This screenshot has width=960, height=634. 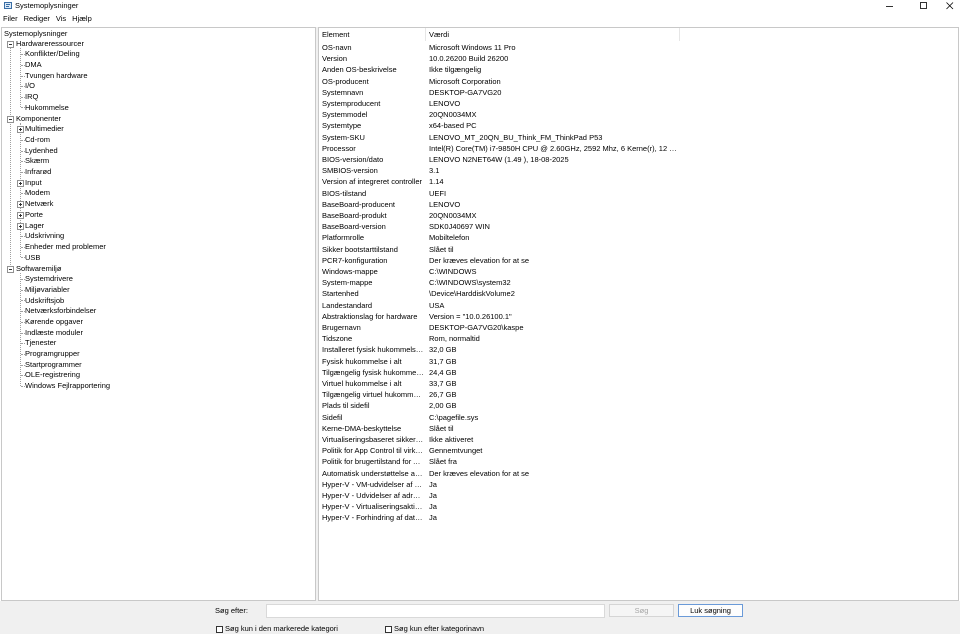 What do you see at coordinates (435, 611) in the screenshot?
I see `search-input` at bounding box center [435, 611].